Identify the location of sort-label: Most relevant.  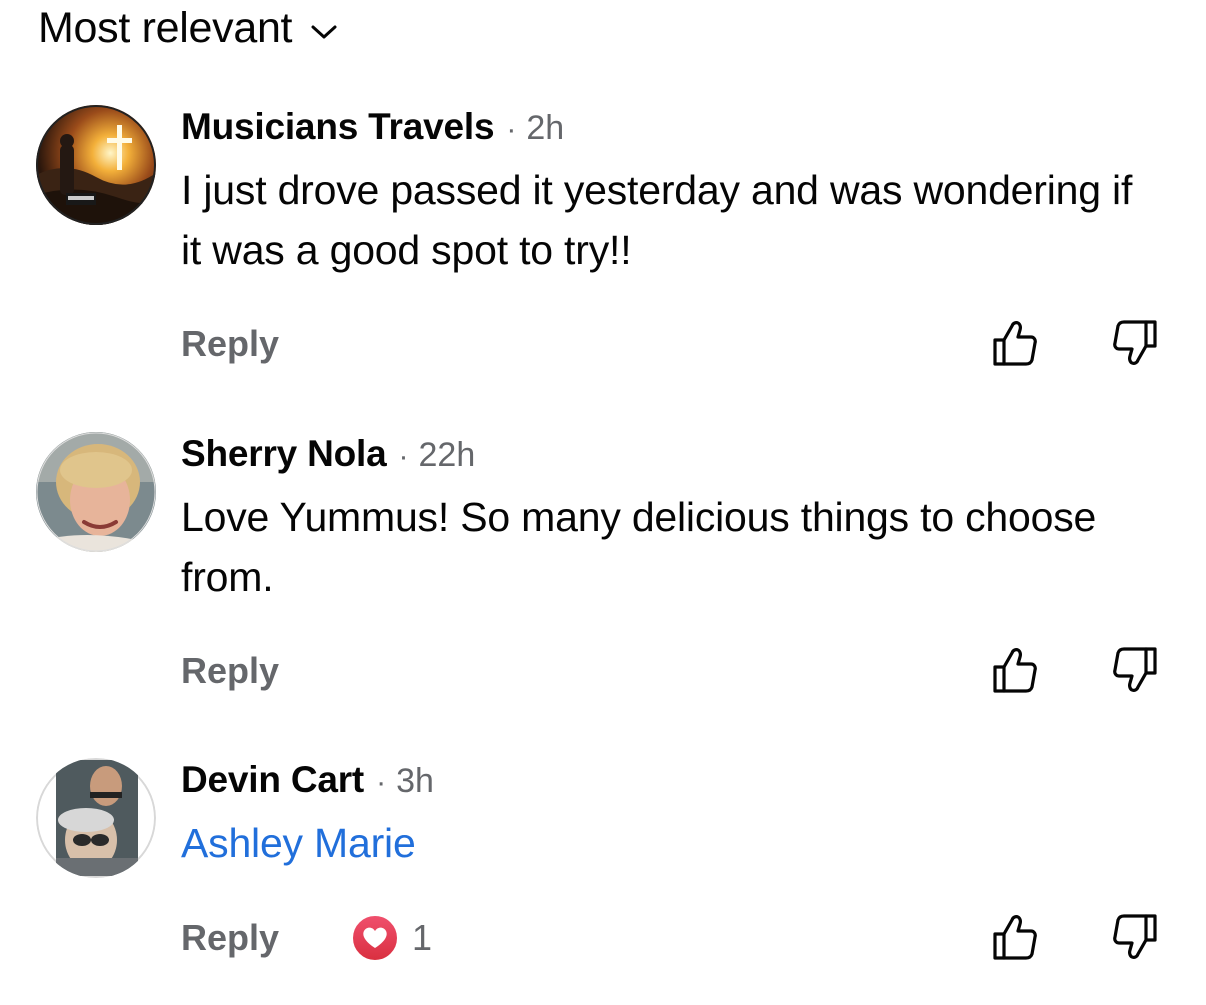
(165, 28).